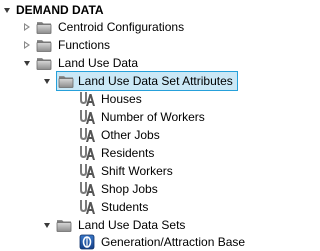 This screenshot has height=251, width=320. Describe the element at coordinates (121, 99) in the screenshot. I see `tree-item-label: Houses` at that location.